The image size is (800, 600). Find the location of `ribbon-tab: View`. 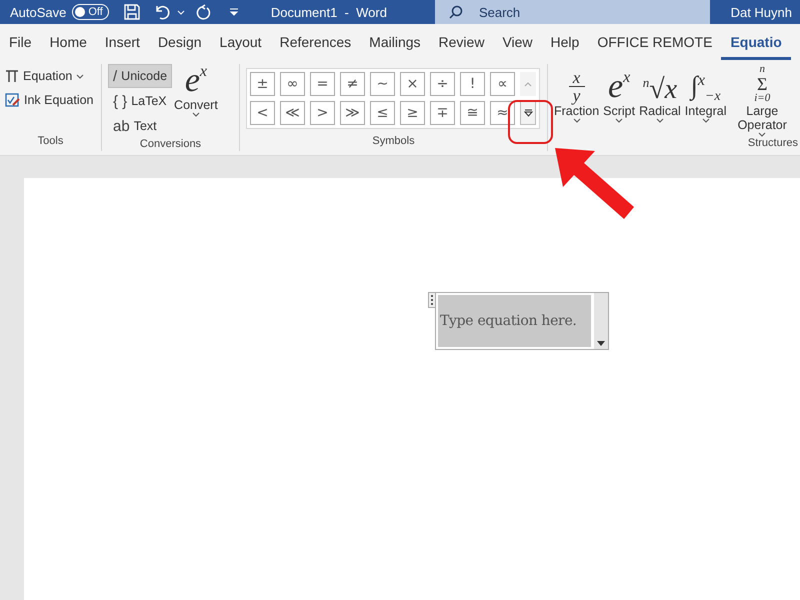

ribbon-tab: View is located at coordinates (517, 42).